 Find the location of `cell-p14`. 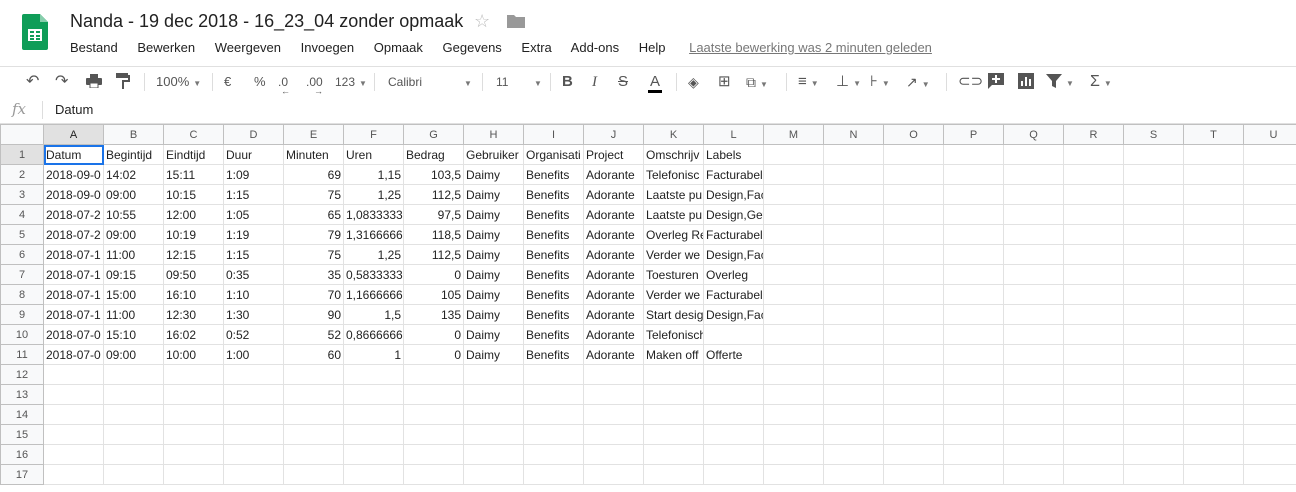

cell-p14 is located at coordinates (973, 414).